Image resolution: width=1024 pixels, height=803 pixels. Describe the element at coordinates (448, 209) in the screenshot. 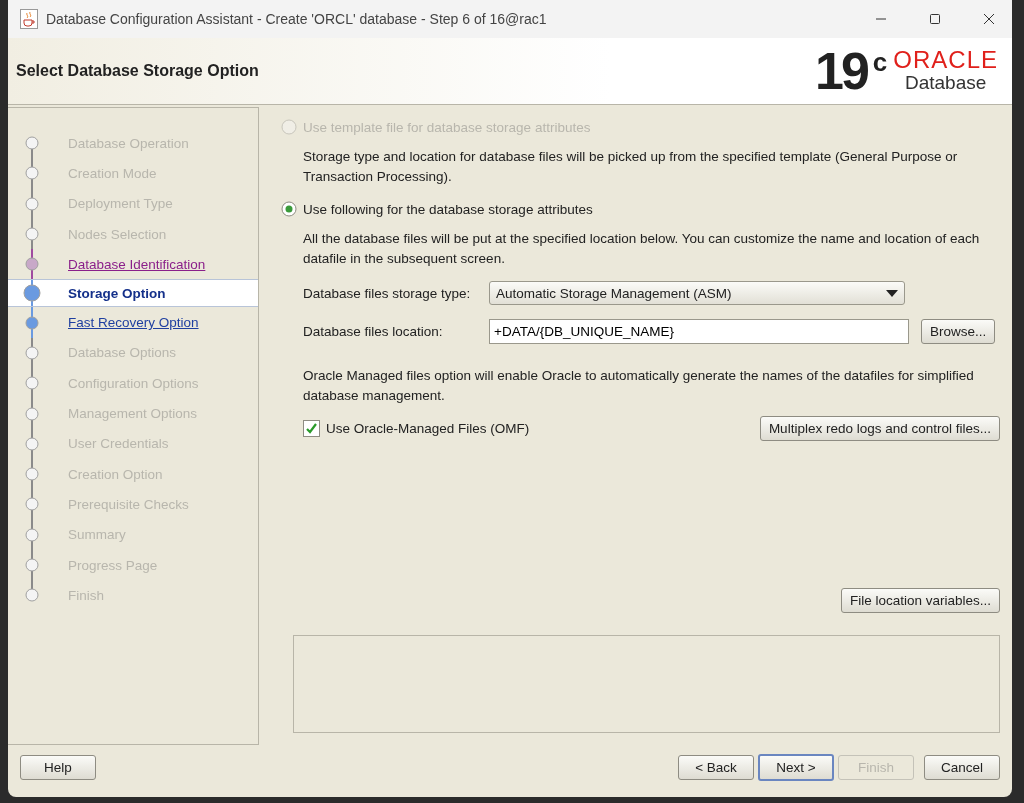

I see `radio-label: Use following for the database storage attributes` at that location.